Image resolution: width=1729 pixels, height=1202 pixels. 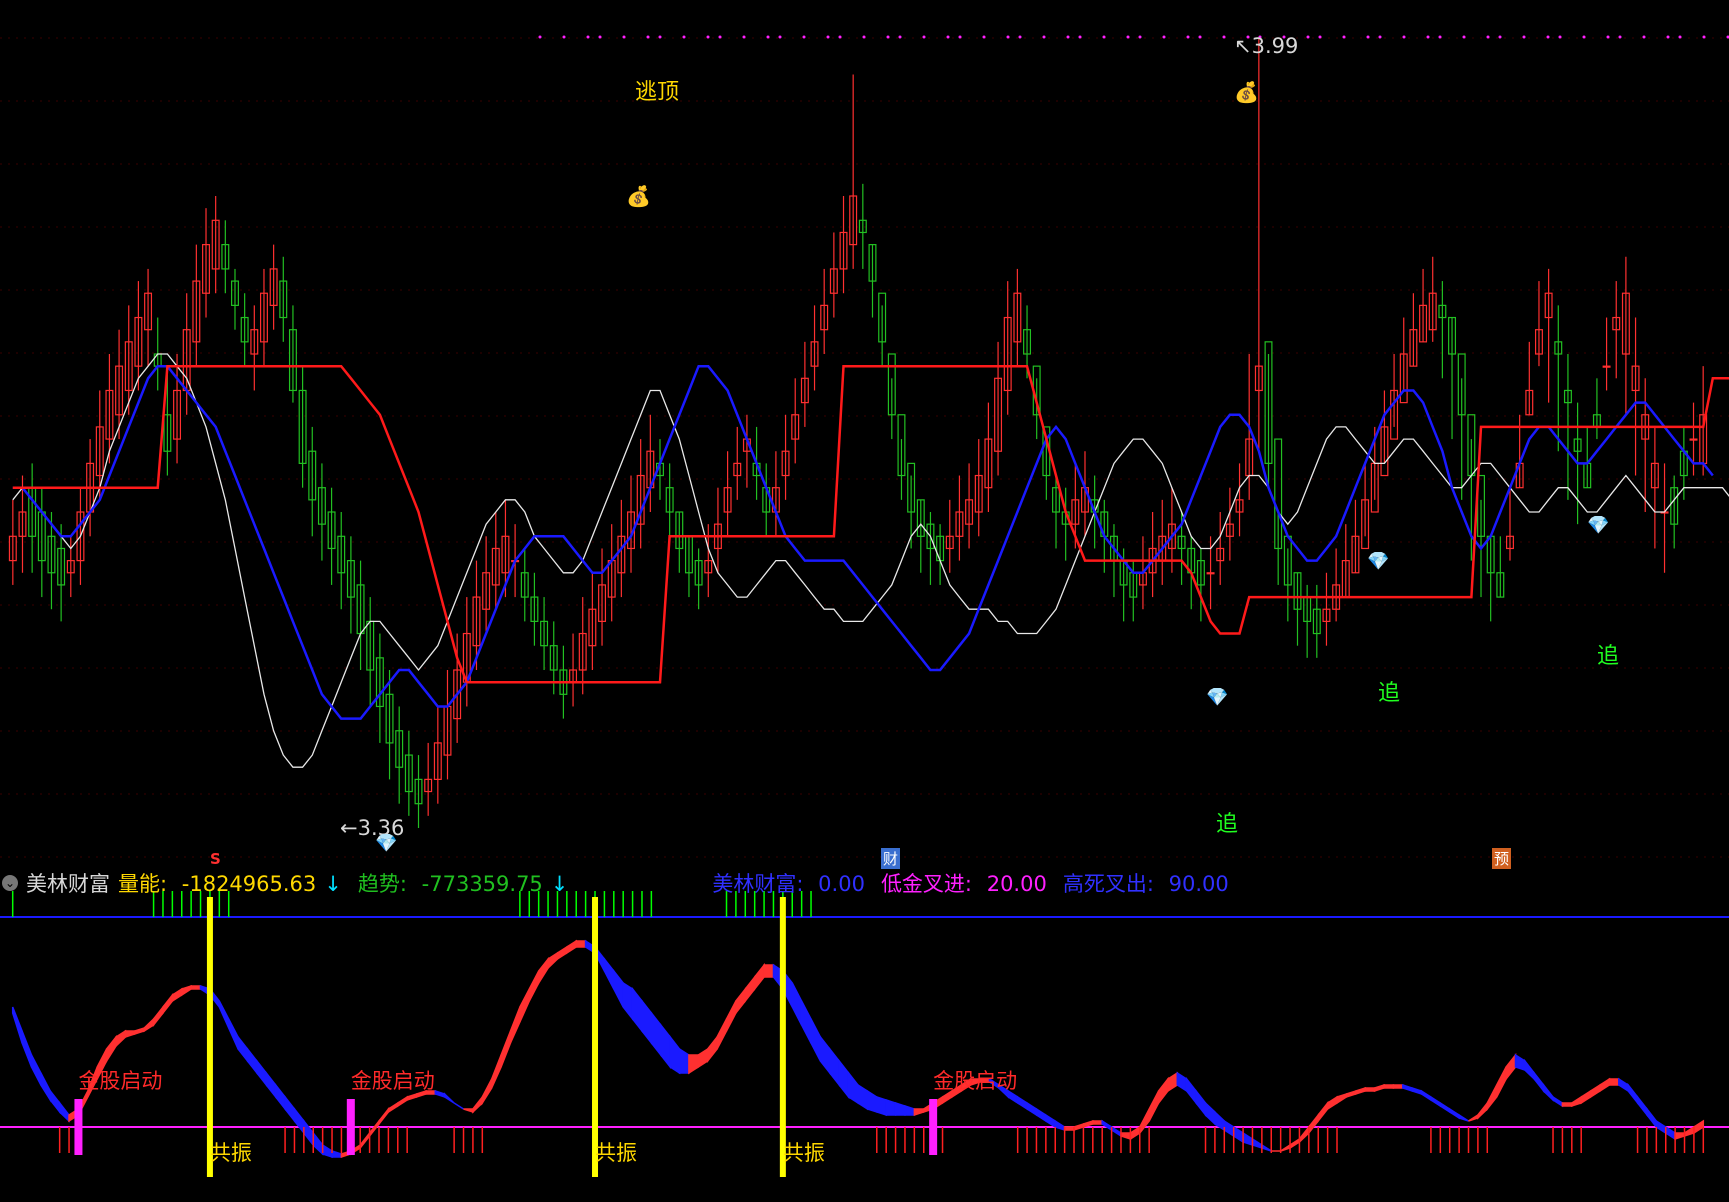 I want to click on liangneng-value: -1824965.63, so click(x=249, y=884).